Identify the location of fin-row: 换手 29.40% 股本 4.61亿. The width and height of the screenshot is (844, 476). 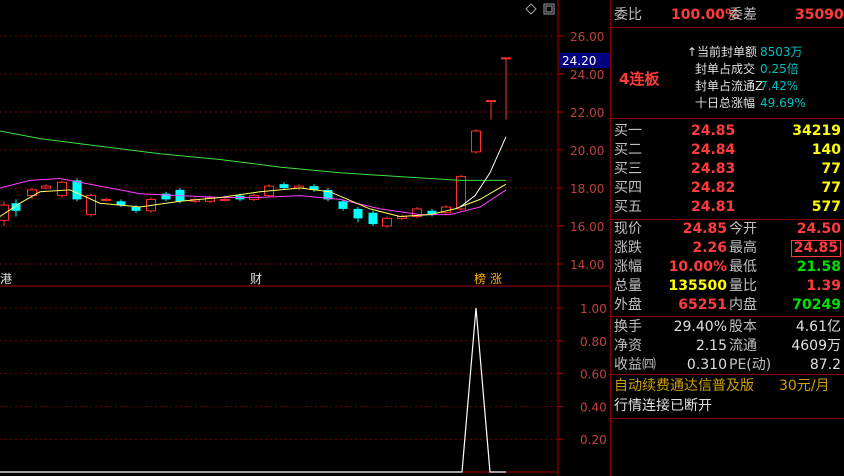
(727, 327).